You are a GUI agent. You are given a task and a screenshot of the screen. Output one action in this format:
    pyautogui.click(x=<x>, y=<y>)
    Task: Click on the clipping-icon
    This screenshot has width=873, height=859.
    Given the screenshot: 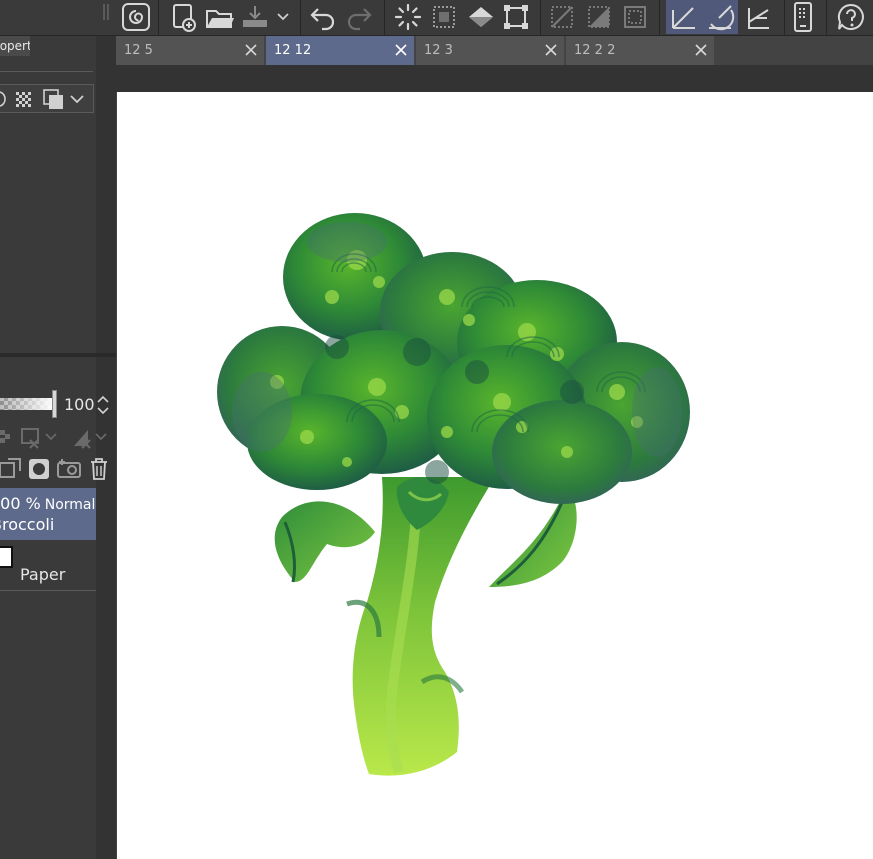 What is the action you would take?
    pyautogui.click(x=7, y=437)
    